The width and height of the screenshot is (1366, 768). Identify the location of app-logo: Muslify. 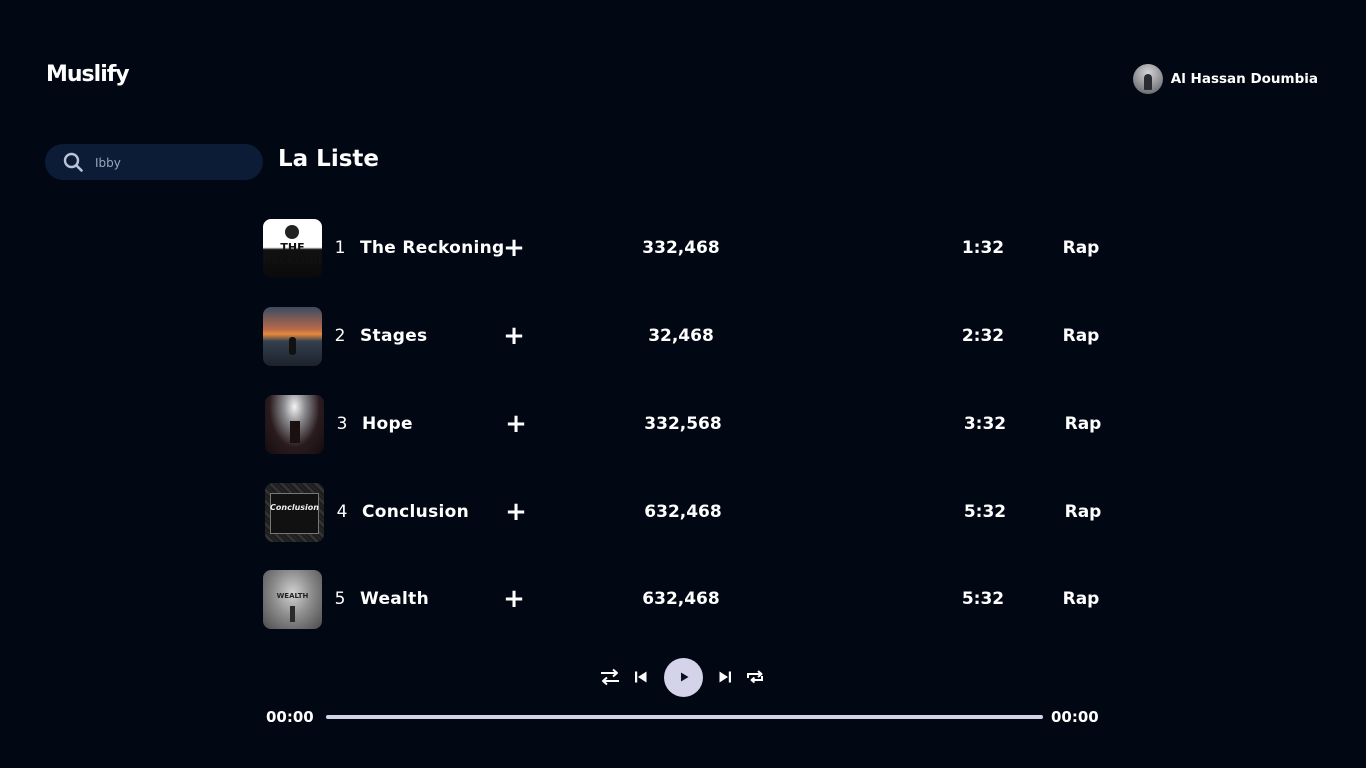
(88, 74).